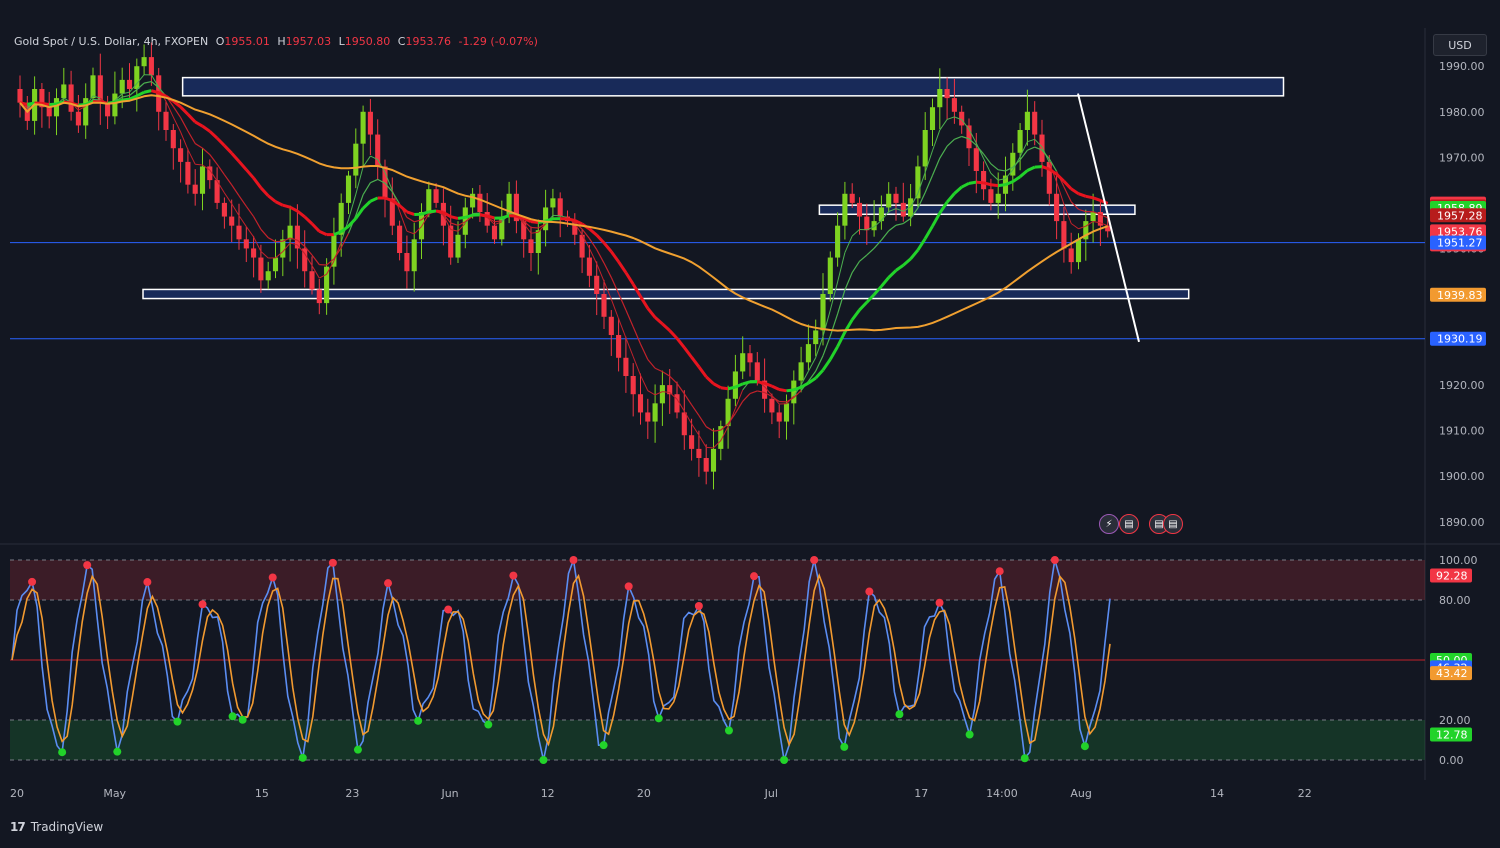 Image resolution: width=1500 pixels, height=848 pixels. What do you see at coordinates (1452, 673) in the screenshot?
I see `stoch-label: 43.42` at bounding box center [1452, 673].